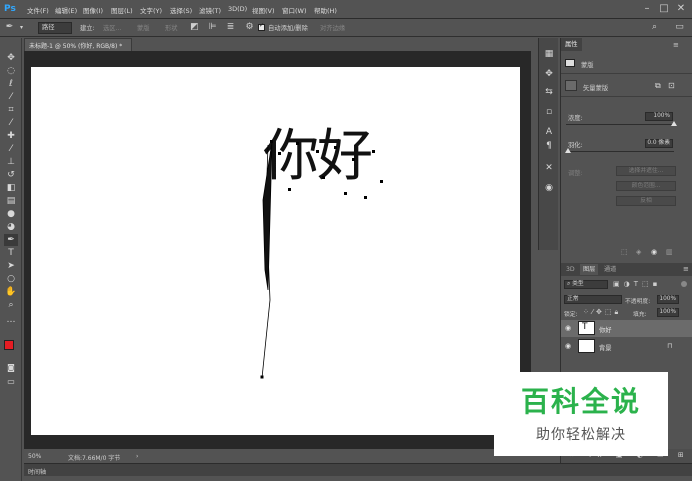  What do you see at coordinates (610, 269) in the screenshot?
I see `tab-channels: 通道` at bounding box center [610, 269].